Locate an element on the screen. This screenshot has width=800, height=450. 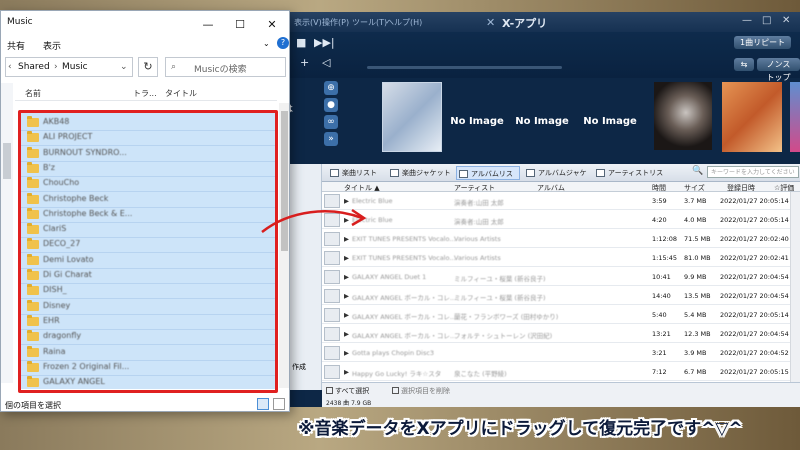
drag-arrow-path is located at coordinates (312, 221).